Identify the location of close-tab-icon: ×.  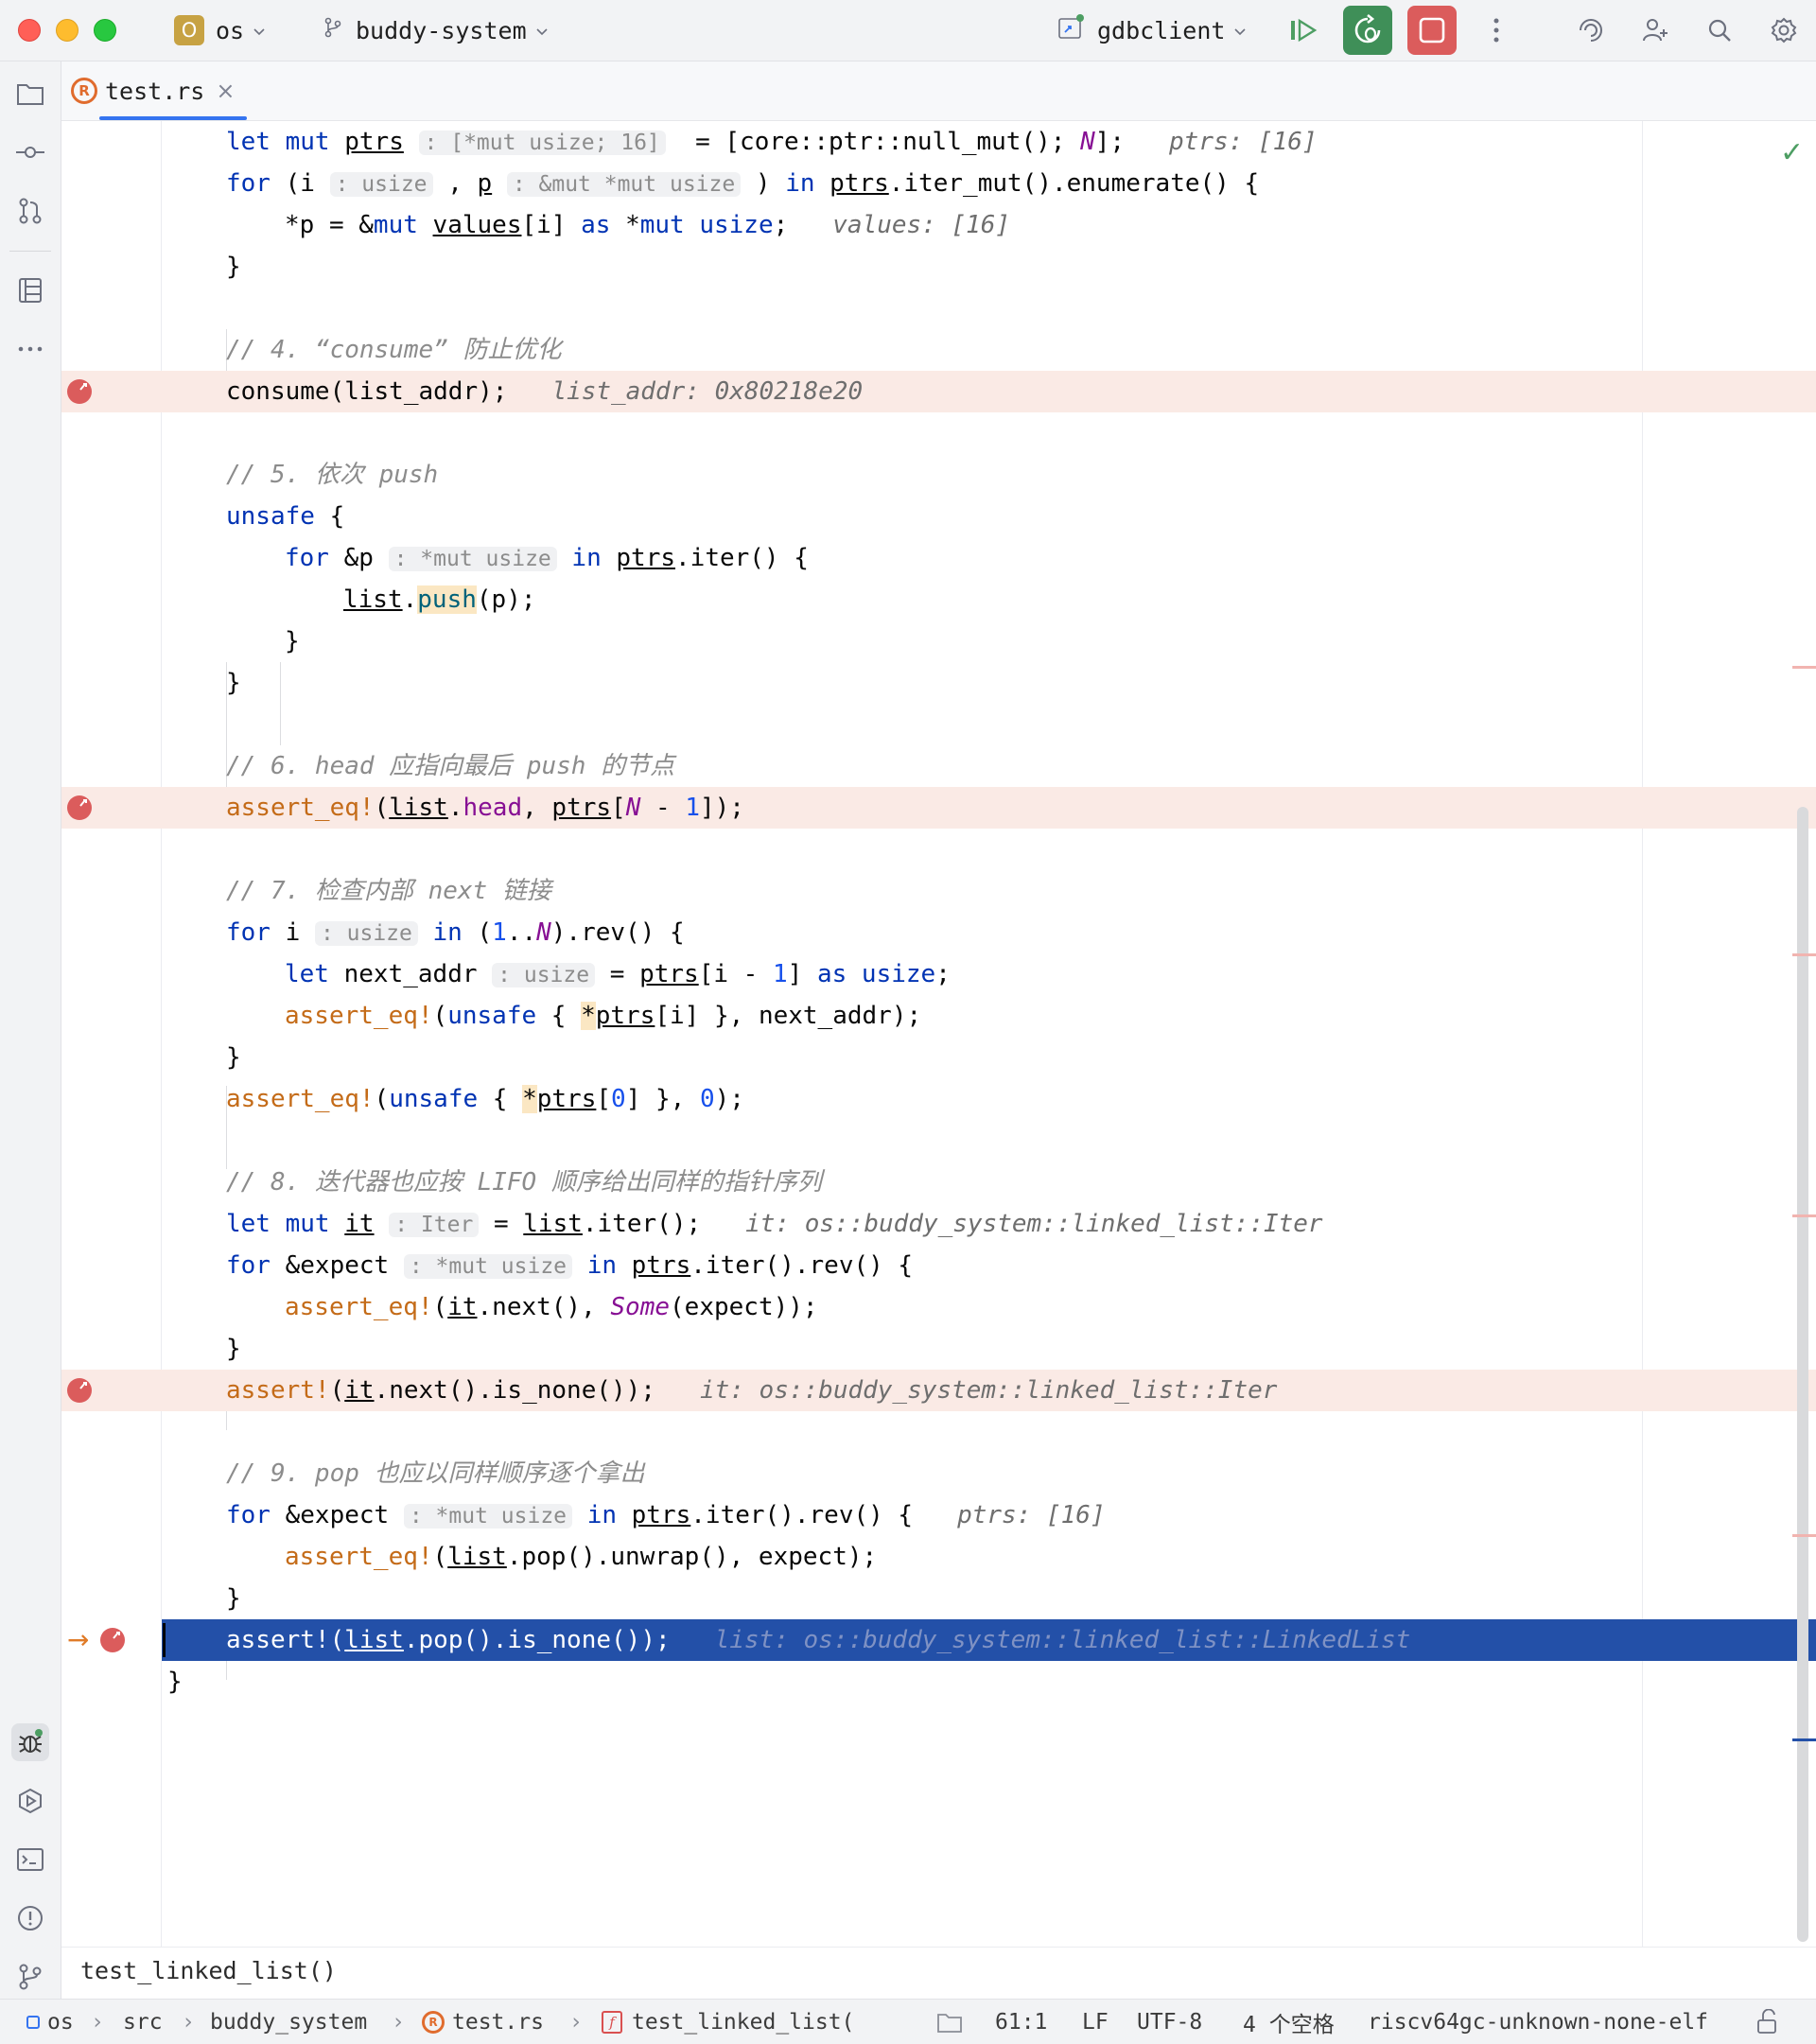
(225, 91).